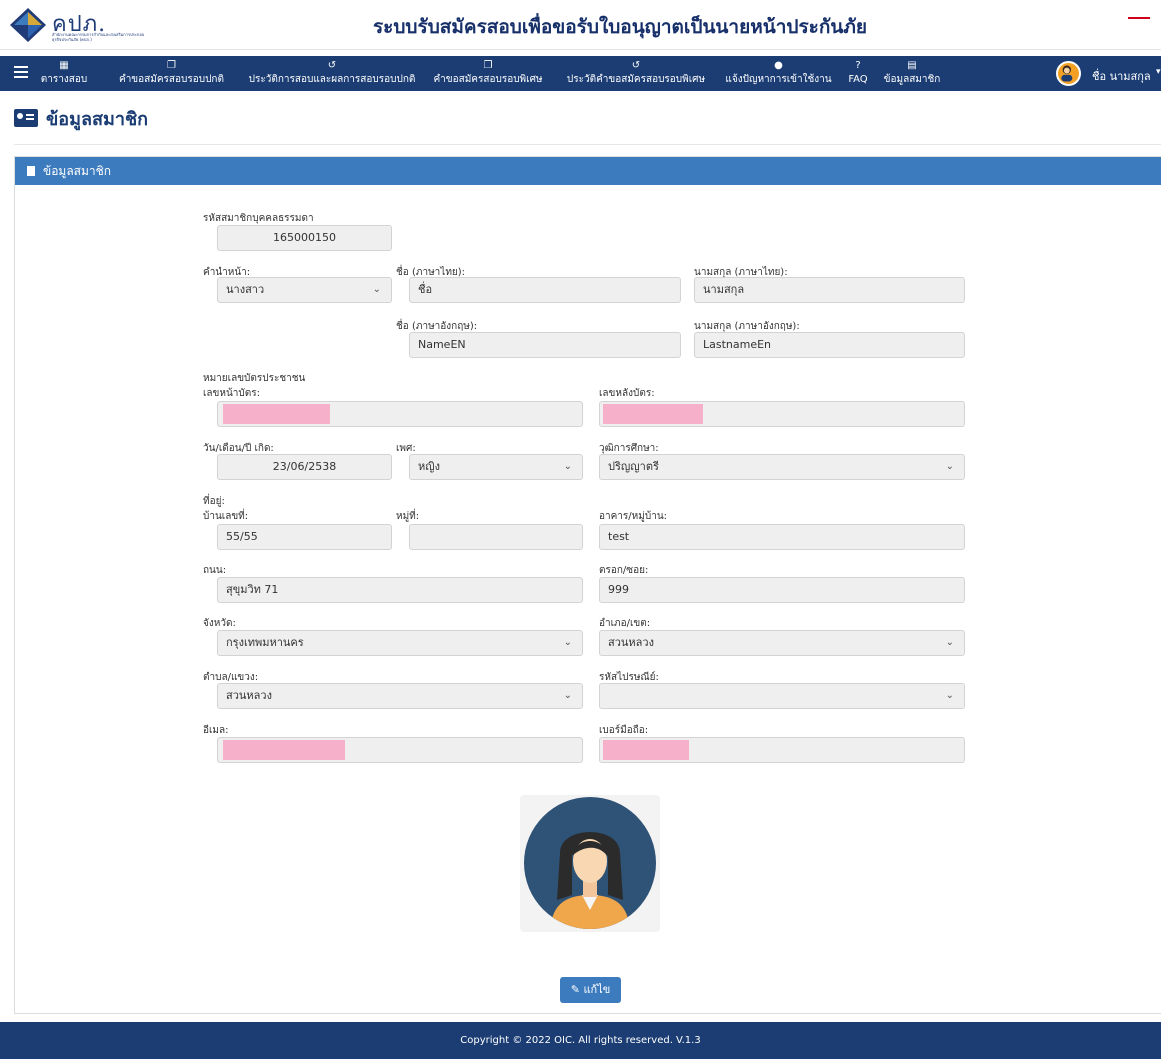 The height and width of the screenshot is (1059, 1161). I want to click on file-icon, so click(31, 171).